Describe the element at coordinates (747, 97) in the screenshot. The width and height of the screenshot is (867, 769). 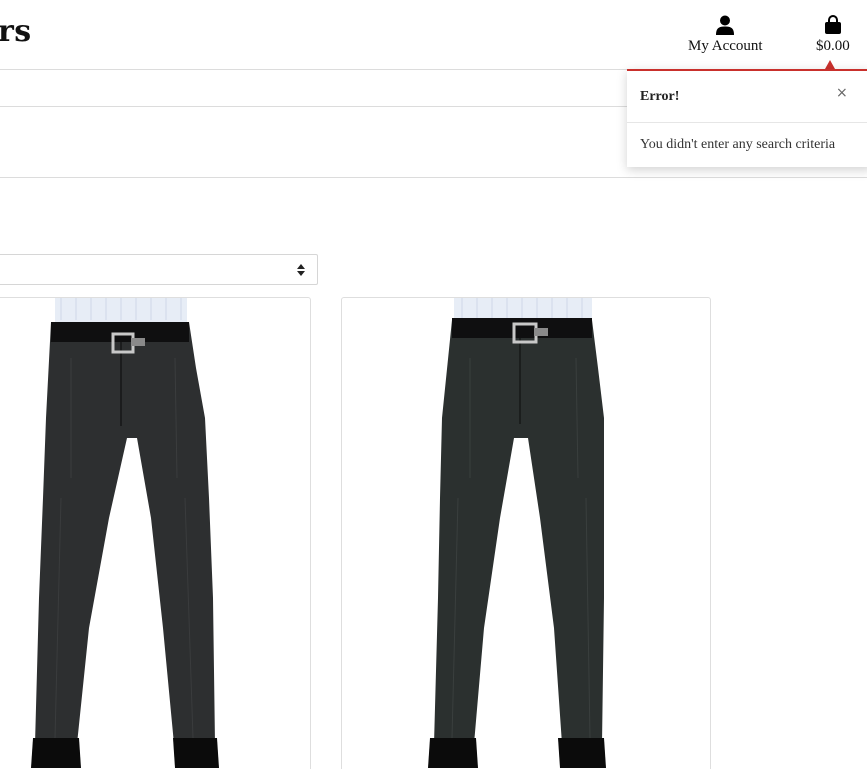
I see `toast-header: Error! ×` at that location.